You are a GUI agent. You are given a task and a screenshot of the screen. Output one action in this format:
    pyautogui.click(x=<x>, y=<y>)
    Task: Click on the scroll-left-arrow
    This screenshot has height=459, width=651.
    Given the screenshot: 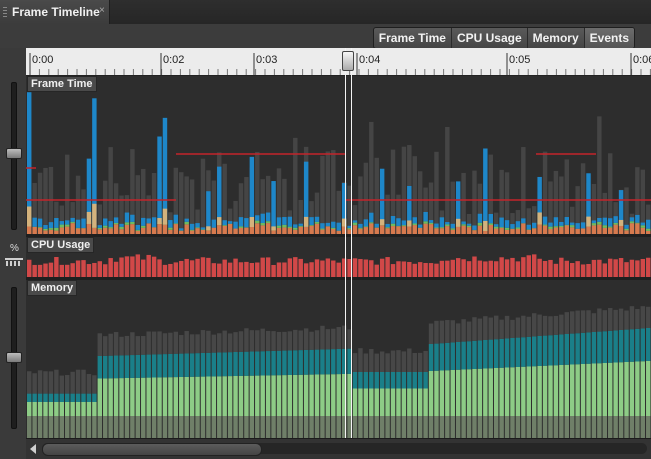 What is the action you would take?
    pyautogui.click(x=33, y=449)
    